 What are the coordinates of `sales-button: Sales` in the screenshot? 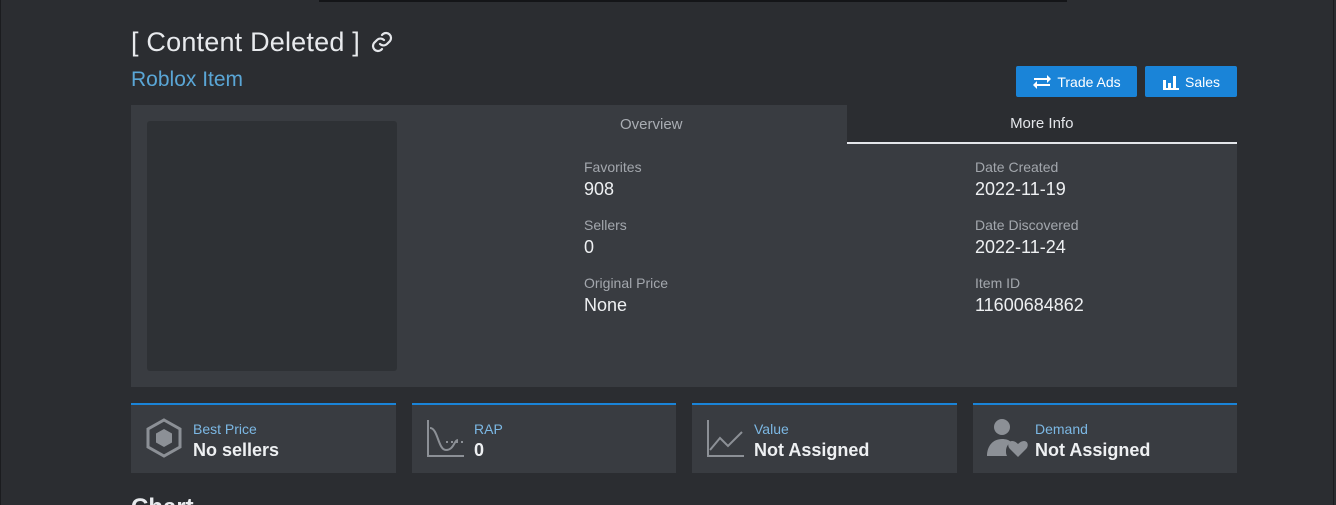 It's located at (1191, 81).